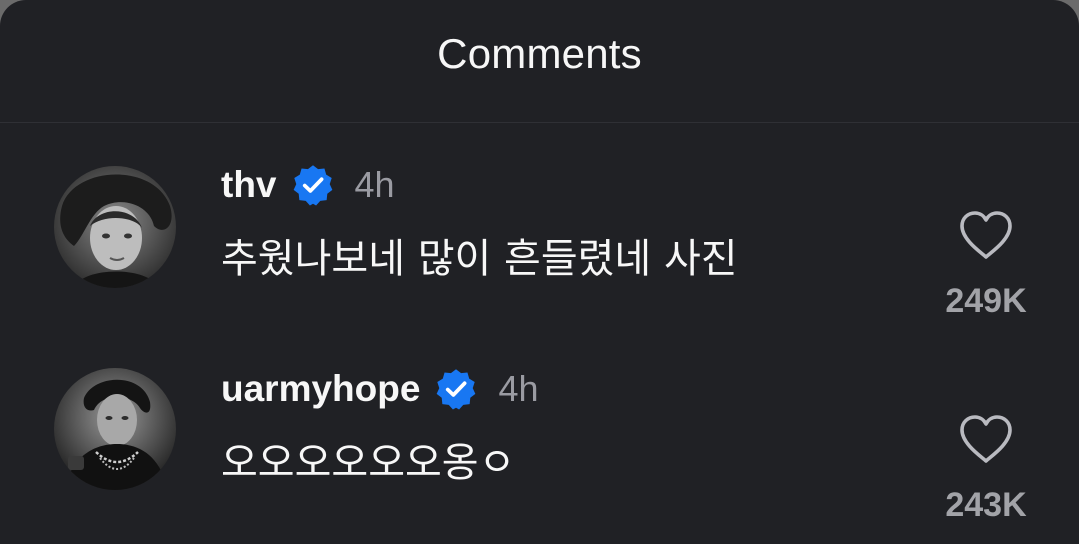 This screenshot has width=1079, height=544. What do you see at coordinates (249, 185) in the screenshot?
I see `username: thv` at bounding box center [249, 185].